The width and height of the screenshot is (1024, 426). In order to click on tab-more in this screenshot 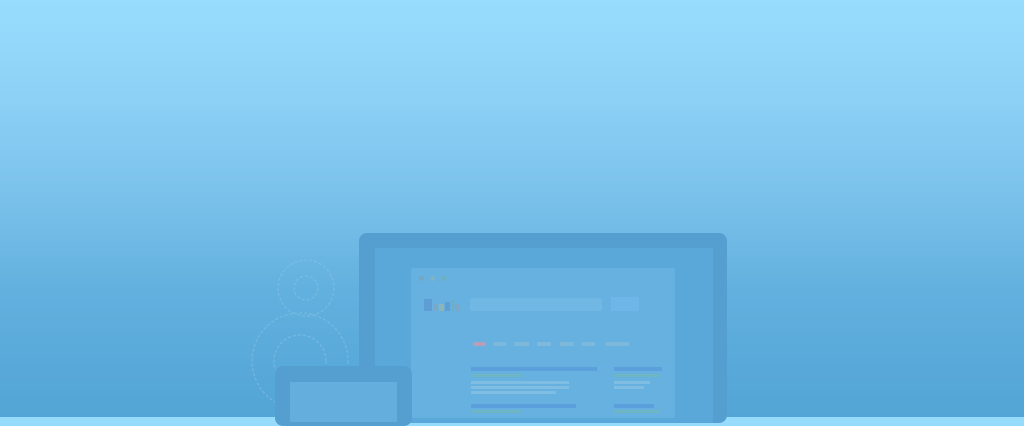, I will do `click(617, 344)`.